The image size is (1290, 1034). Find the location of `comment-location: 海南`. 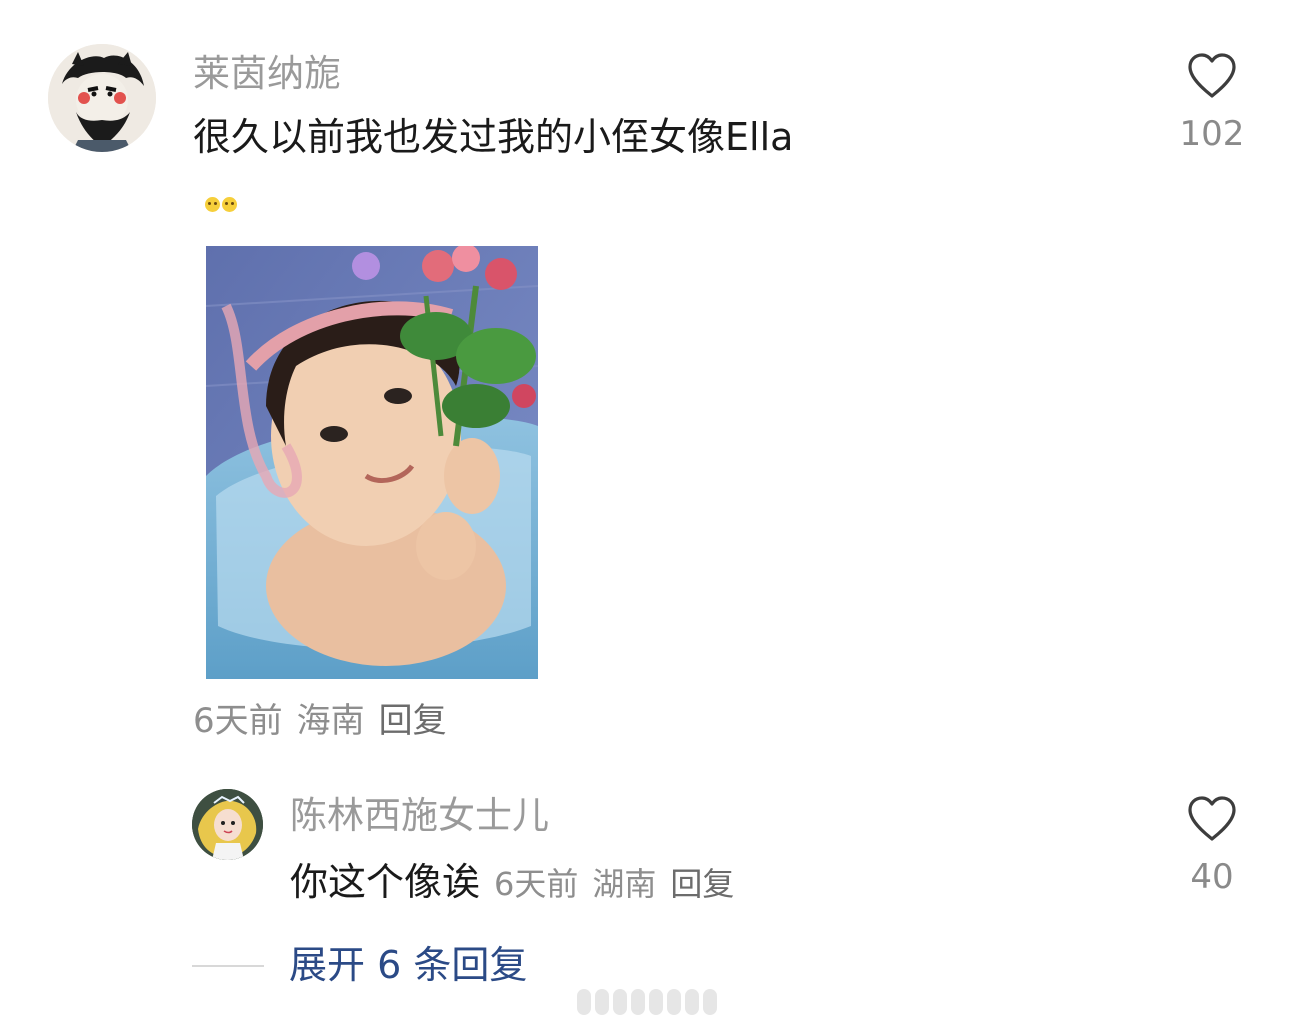

comment-location: 海南 is located at coordinates (330, 721).